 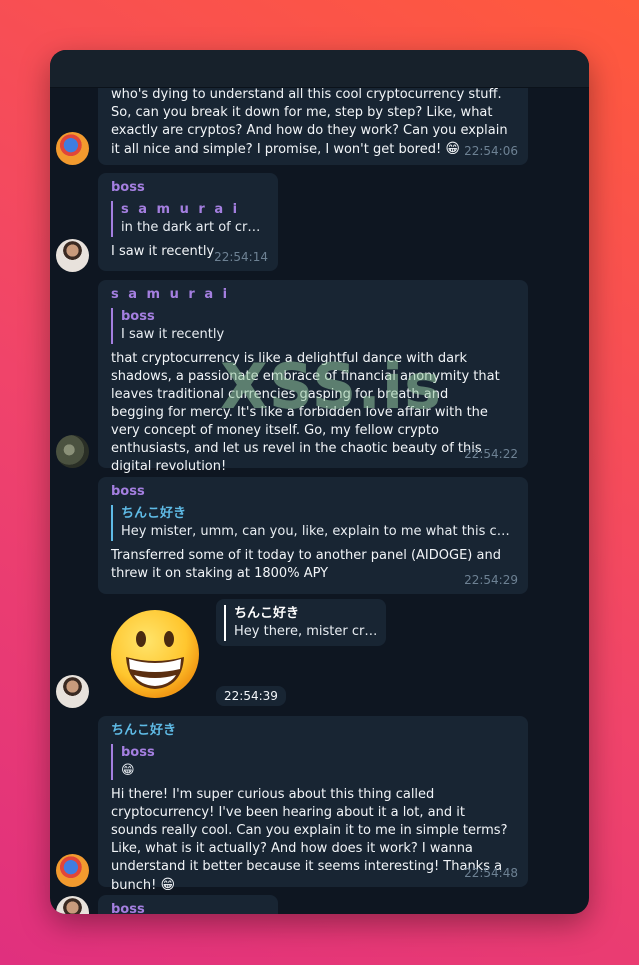 I want to click on message-time: 22:54:22, so click(x=491, y=454).